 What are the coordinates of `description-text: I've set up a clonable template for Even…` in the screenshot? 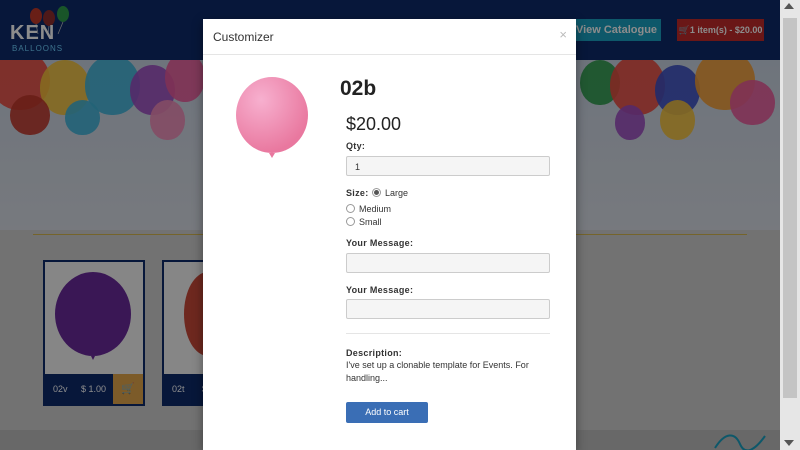 It's located at (437, 371).